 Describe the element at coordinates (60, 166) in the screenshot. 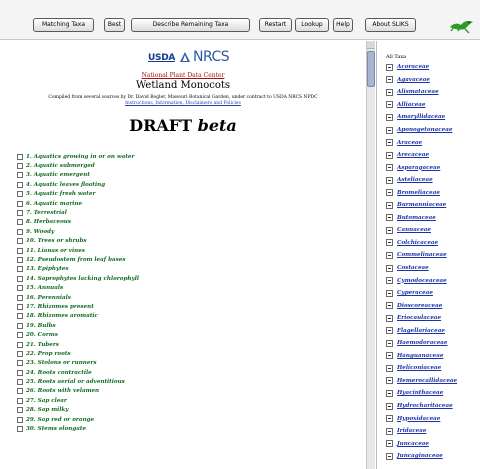

I see `character-label: 2. Aquatic submerged` at that location.